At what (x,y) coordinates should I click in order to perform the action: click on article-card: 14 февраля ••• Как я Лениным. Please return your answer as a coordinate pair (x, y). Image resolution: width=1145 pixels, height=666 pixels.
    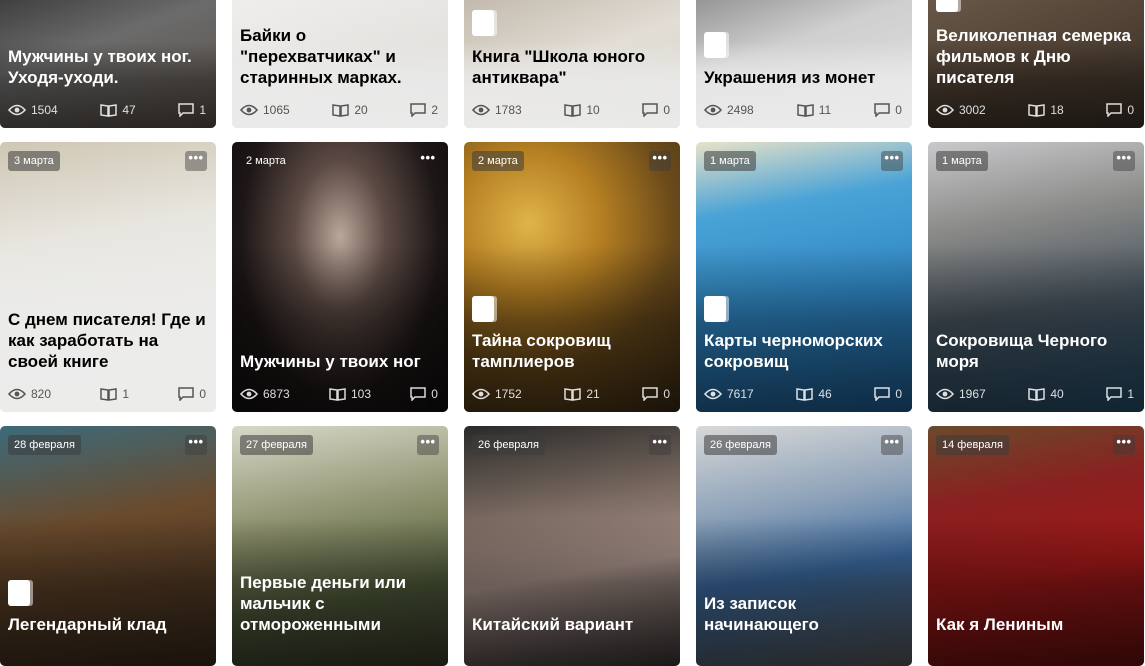
    Looking at the image, I should click on (1036, 546).